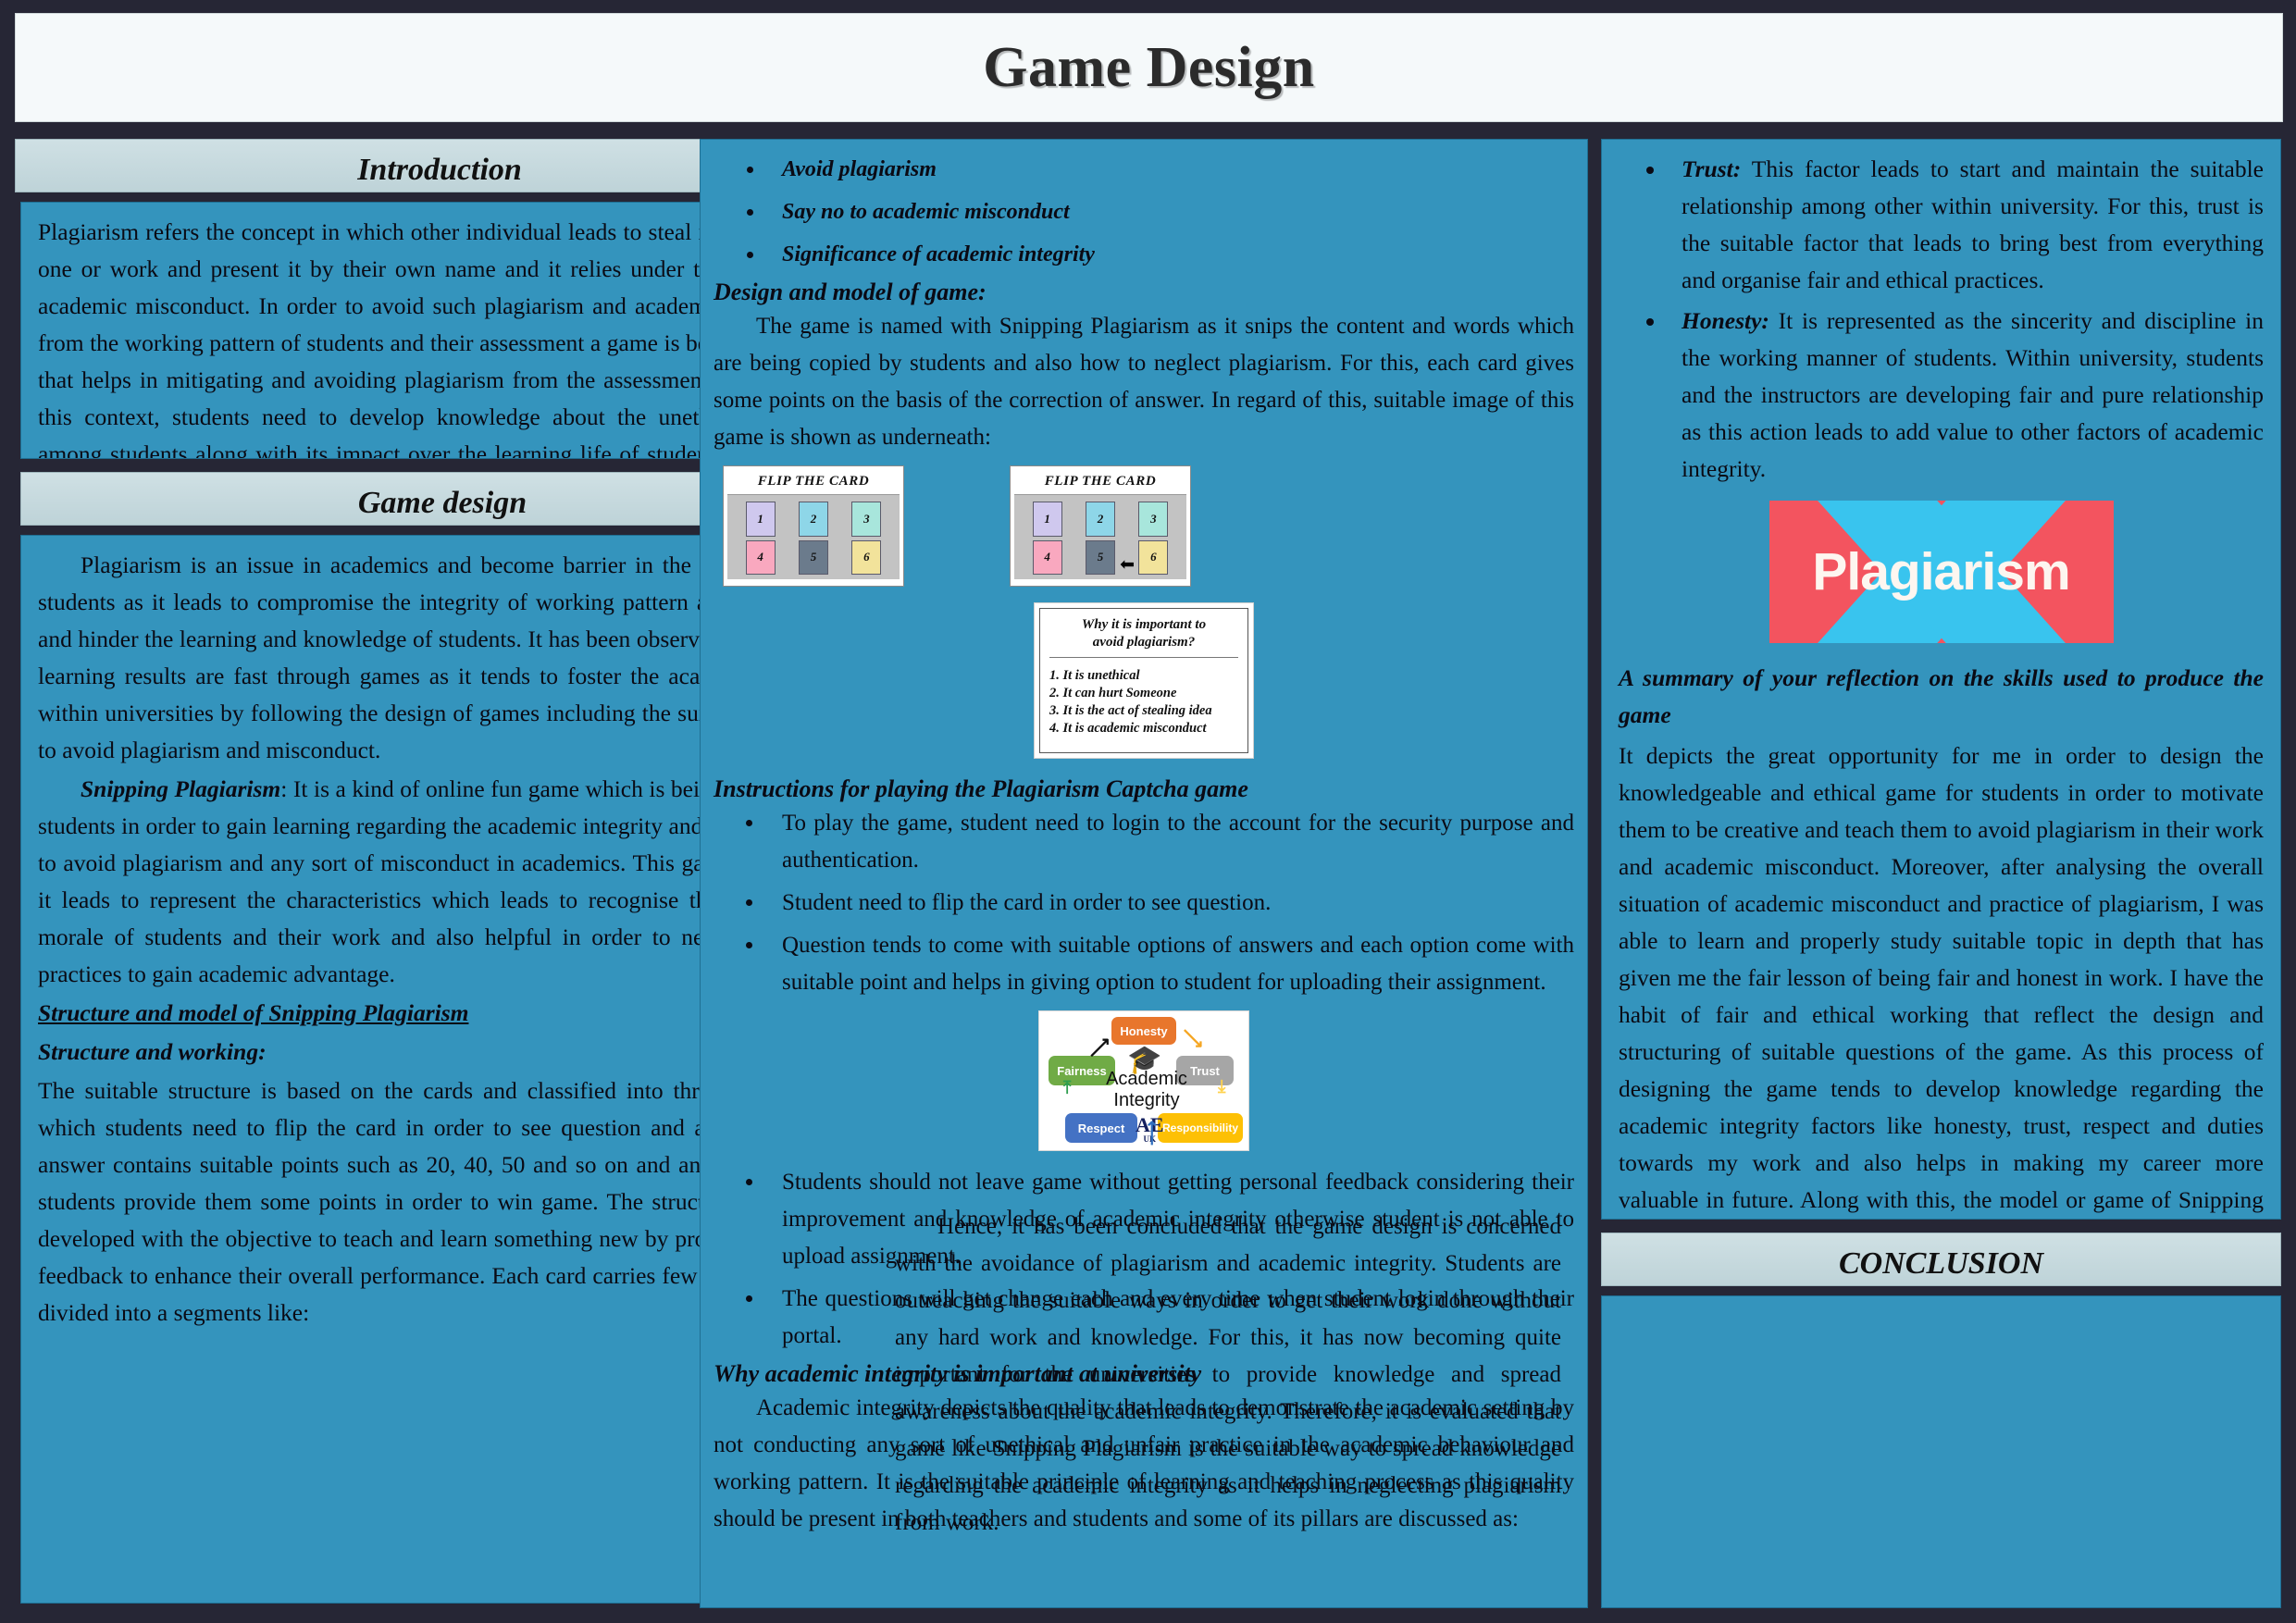  I want to click on flip-card-image-left: FLIP THE CARD 1 2 3 4 5 6, so click(814, 526).